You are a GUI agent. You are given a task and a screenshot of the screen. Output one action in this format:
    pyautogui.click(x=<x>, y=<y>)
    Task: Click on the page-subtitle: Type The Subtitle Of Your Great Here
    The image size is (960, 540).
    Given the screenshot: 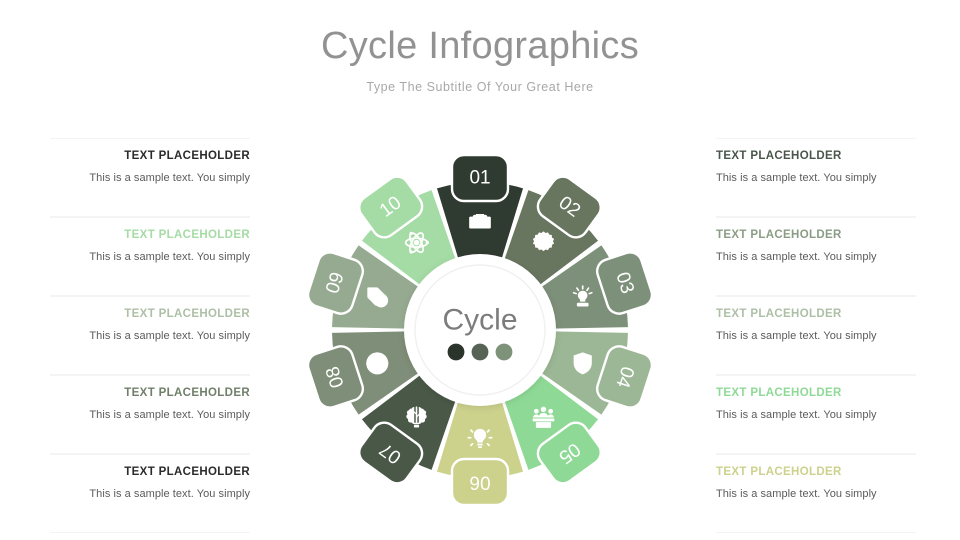 What is the action you would take?
    pyautogui.click(x=480, y=86)
    